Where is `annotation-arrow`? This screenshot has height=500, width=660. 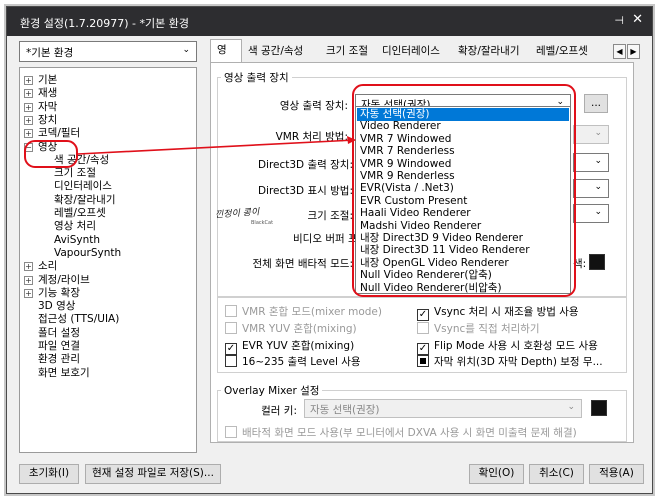
annotation-arrow is located at coordinates (216, 145).